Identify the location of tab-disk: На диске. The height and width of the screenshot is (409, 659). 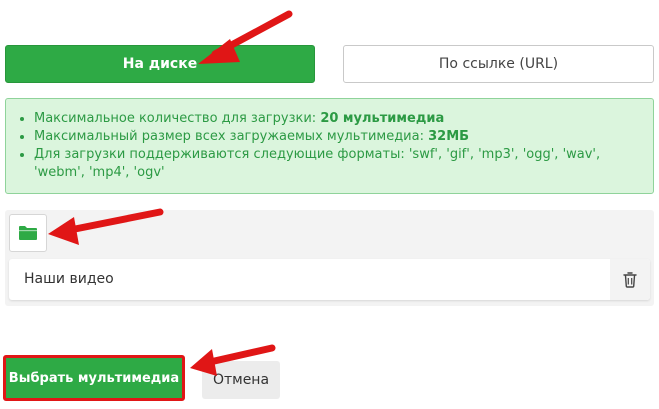
(160, 64).